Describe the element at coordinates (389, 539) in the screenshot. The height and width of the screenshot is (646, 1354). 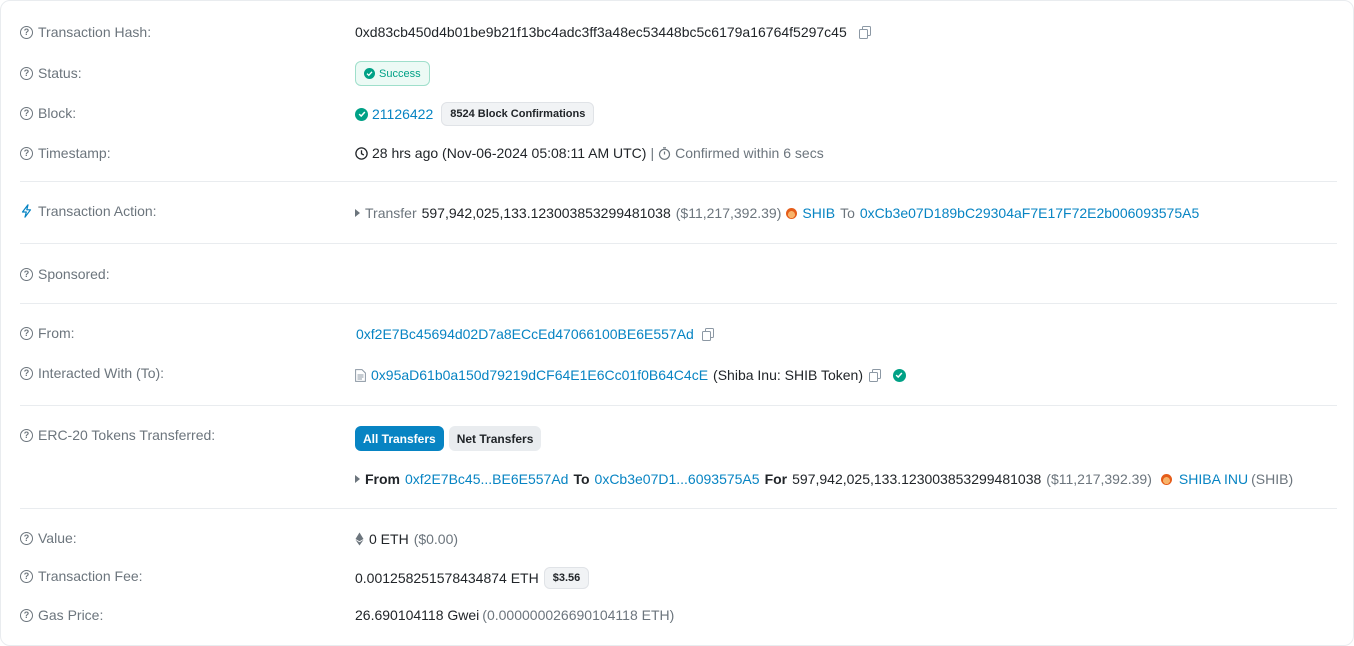
I see `value-amount: 0 ETH` at that location.